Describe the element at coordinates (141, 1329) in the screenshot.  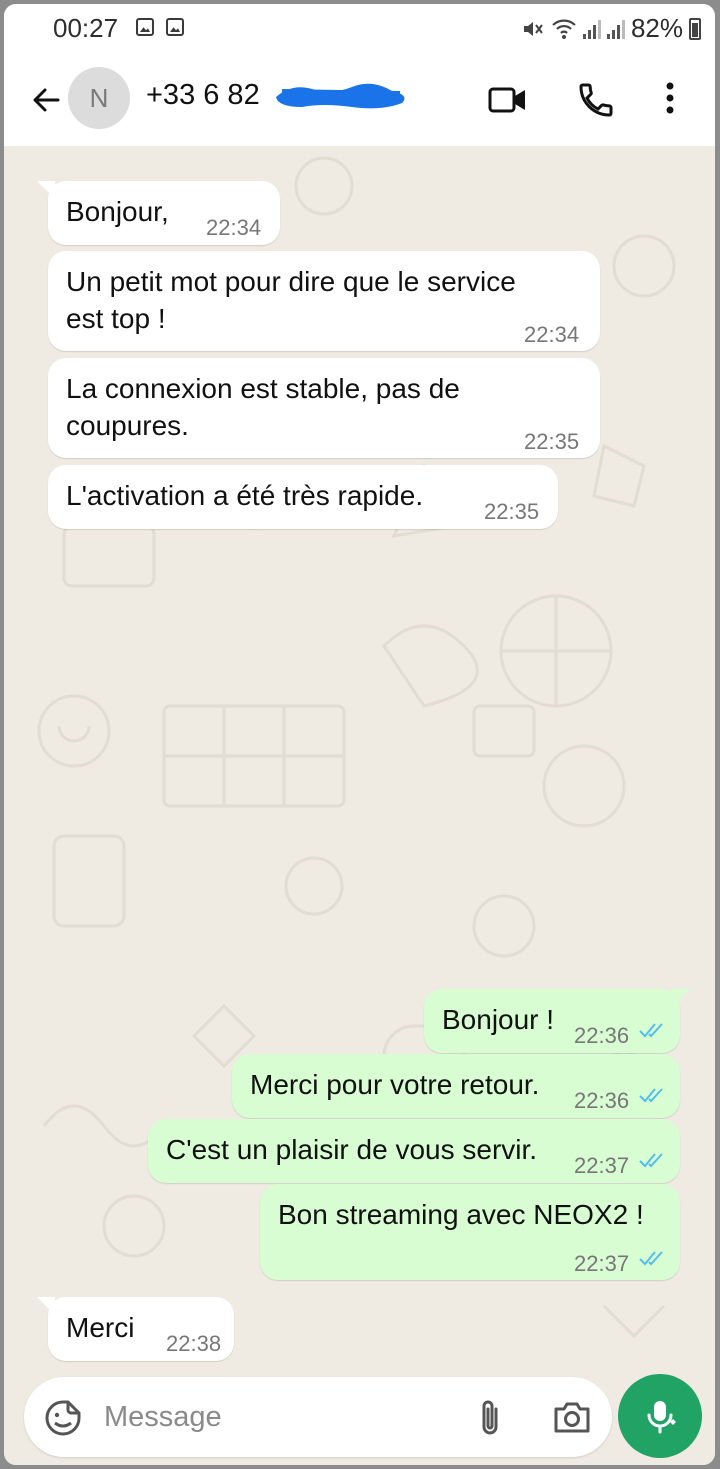
I see `message-bubble-incoming: Merci 22:38` at that location.